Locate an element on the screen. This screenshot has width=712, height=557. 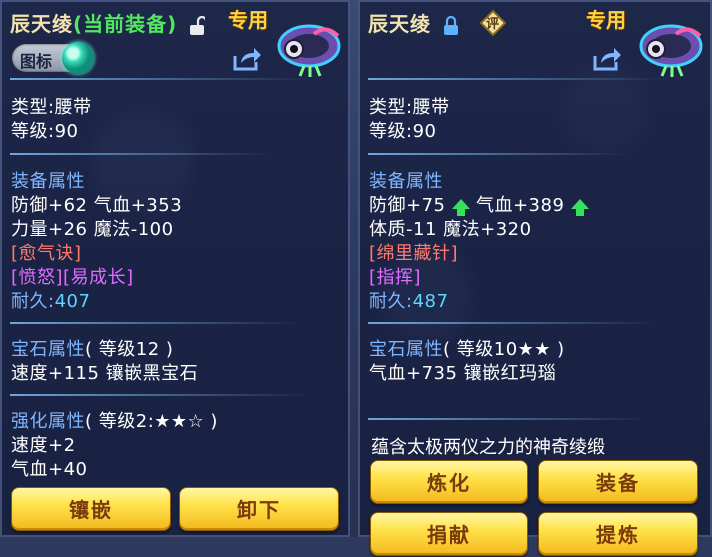
durability-row: 耐久:407 is located at coordinates (50, 300).